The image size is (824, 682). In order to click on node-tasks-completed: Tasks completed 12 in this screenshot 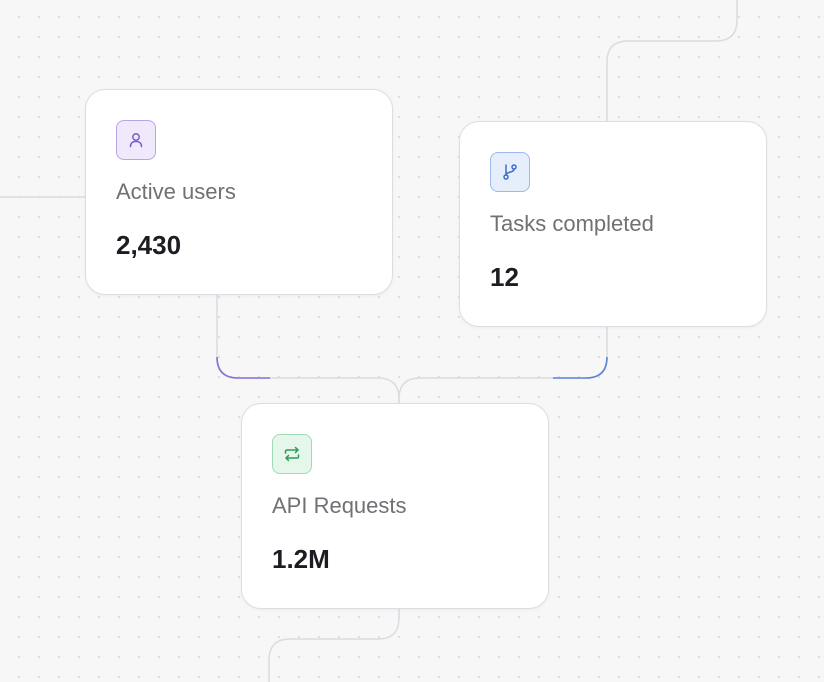, I will do `click(613, 224)`.